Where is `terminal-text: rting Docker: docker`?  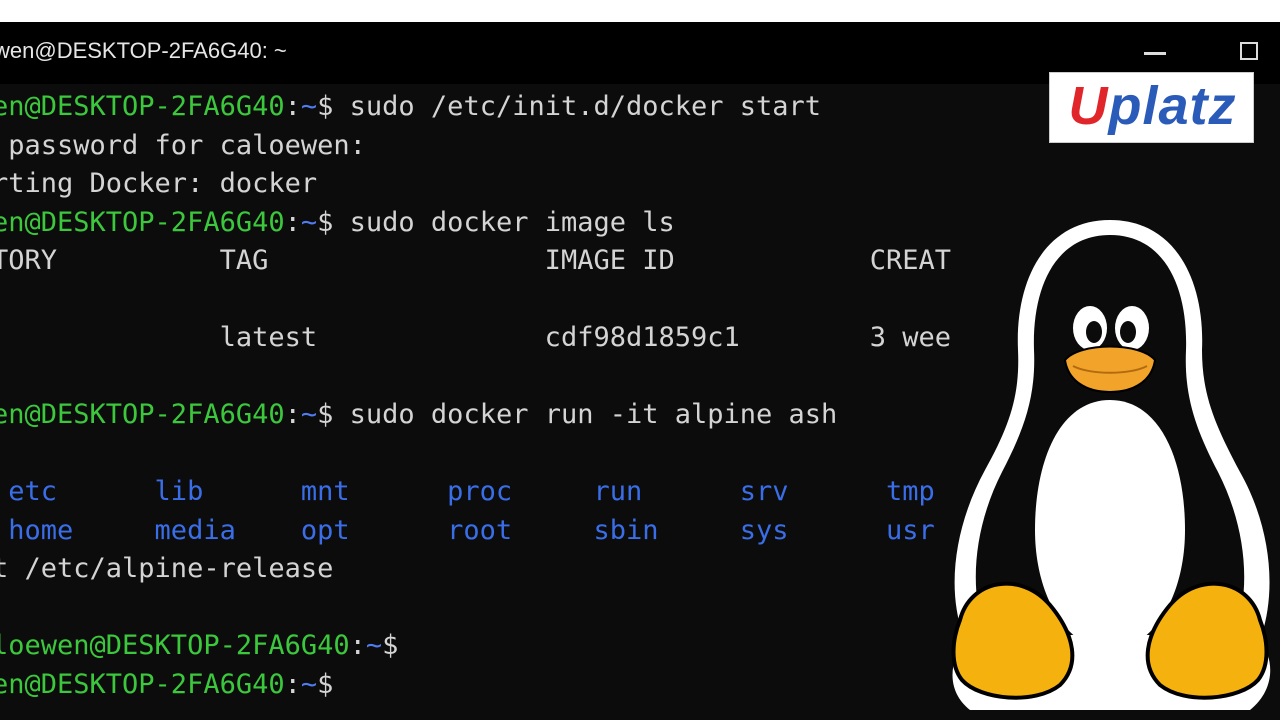
terminal-text: rting Docker: docker is located at coordinates (159, 183).